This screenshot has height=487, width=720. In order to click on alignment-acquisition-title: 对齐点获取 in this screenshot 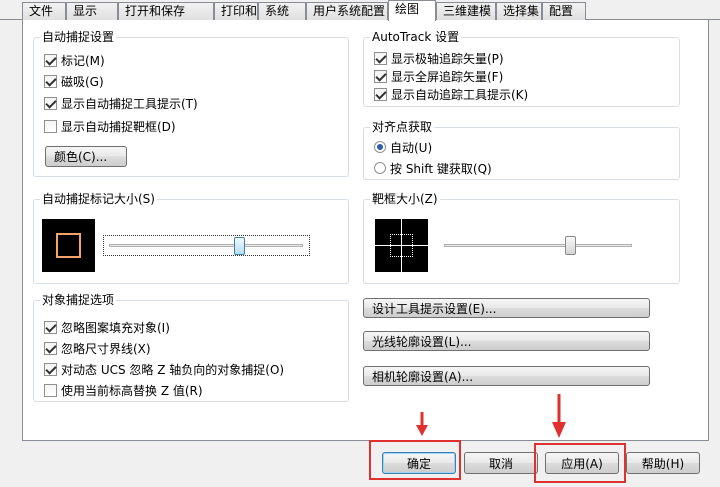, I will do `click(402, 127)`.